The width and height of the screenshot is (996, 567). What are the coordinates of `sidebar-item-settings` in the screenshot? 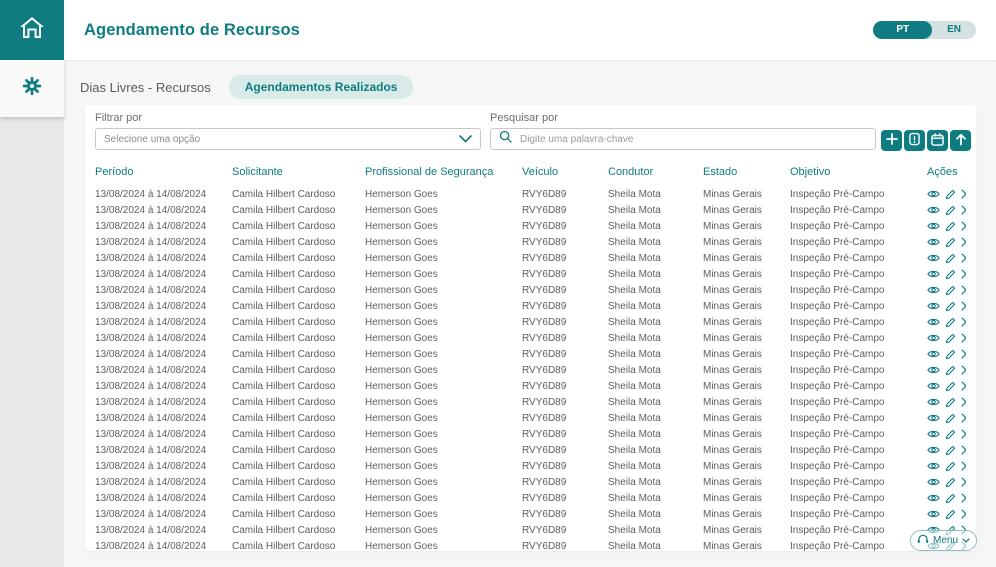 It's located at (32, 88).